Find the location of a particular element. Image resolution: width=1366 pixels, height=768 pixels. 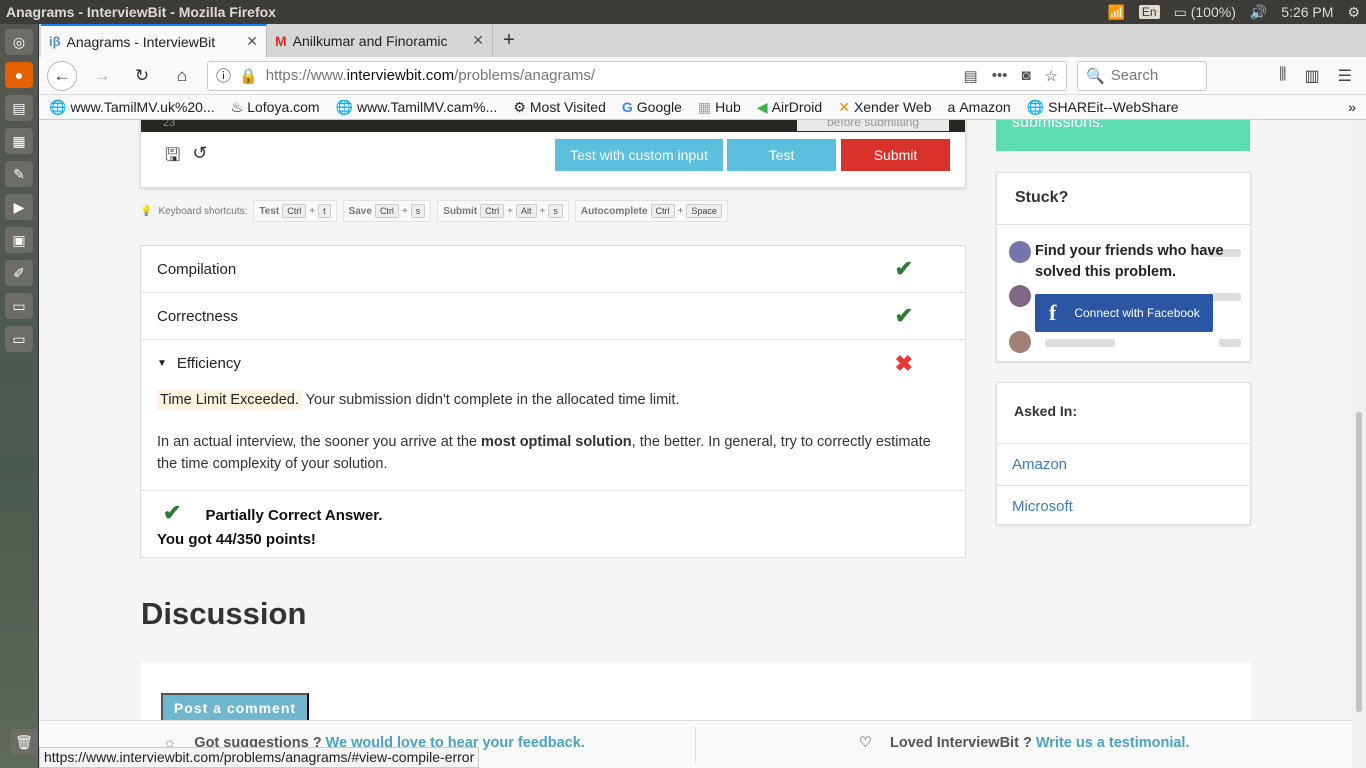

hamburger-menu-icon: ☰ is located at coordinates (1345, 76).